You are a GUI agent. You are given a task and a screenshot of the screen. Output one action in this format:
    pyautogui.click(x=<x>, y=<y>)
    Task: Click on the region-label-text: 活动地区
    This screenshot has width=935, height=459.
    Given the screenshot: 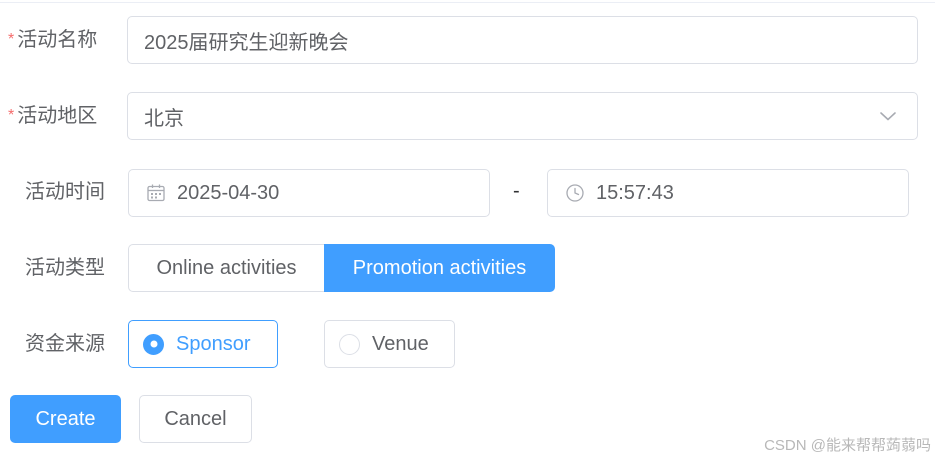 What is the action you would take?
    pyautogui.click(x=57, y=116)
    